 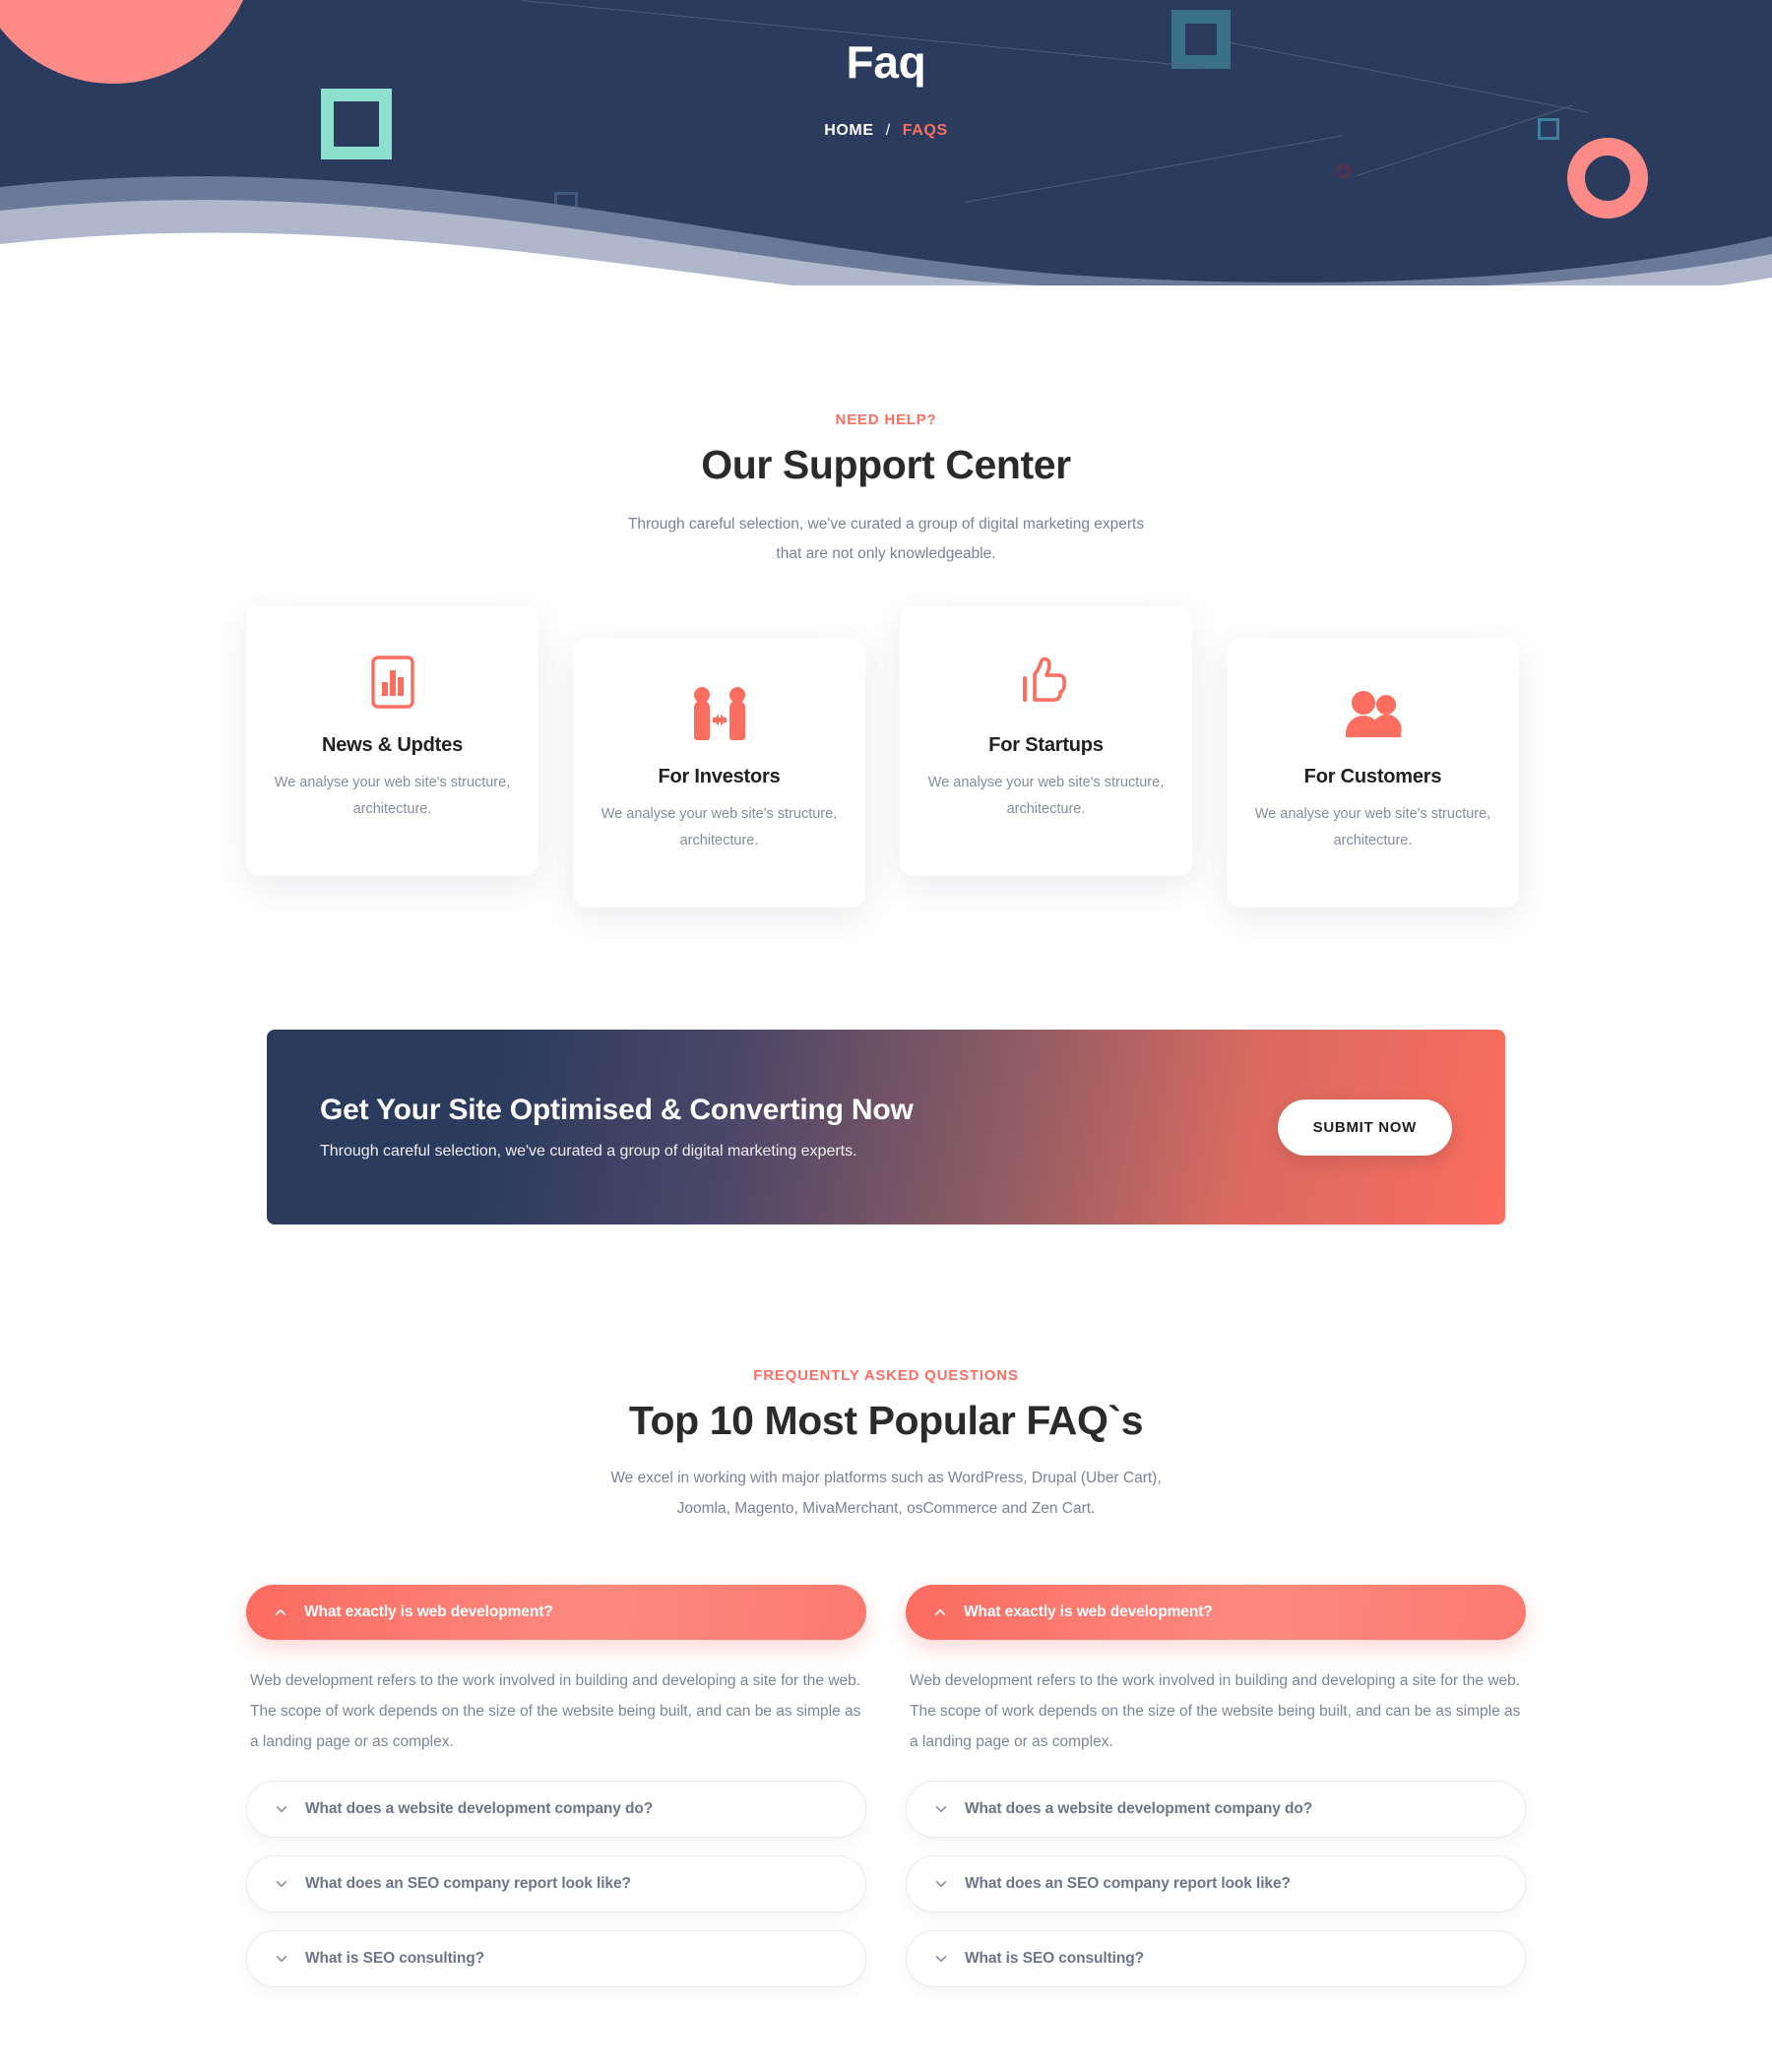 I want to click on users-group-icon, so click(x=1372, y=713).